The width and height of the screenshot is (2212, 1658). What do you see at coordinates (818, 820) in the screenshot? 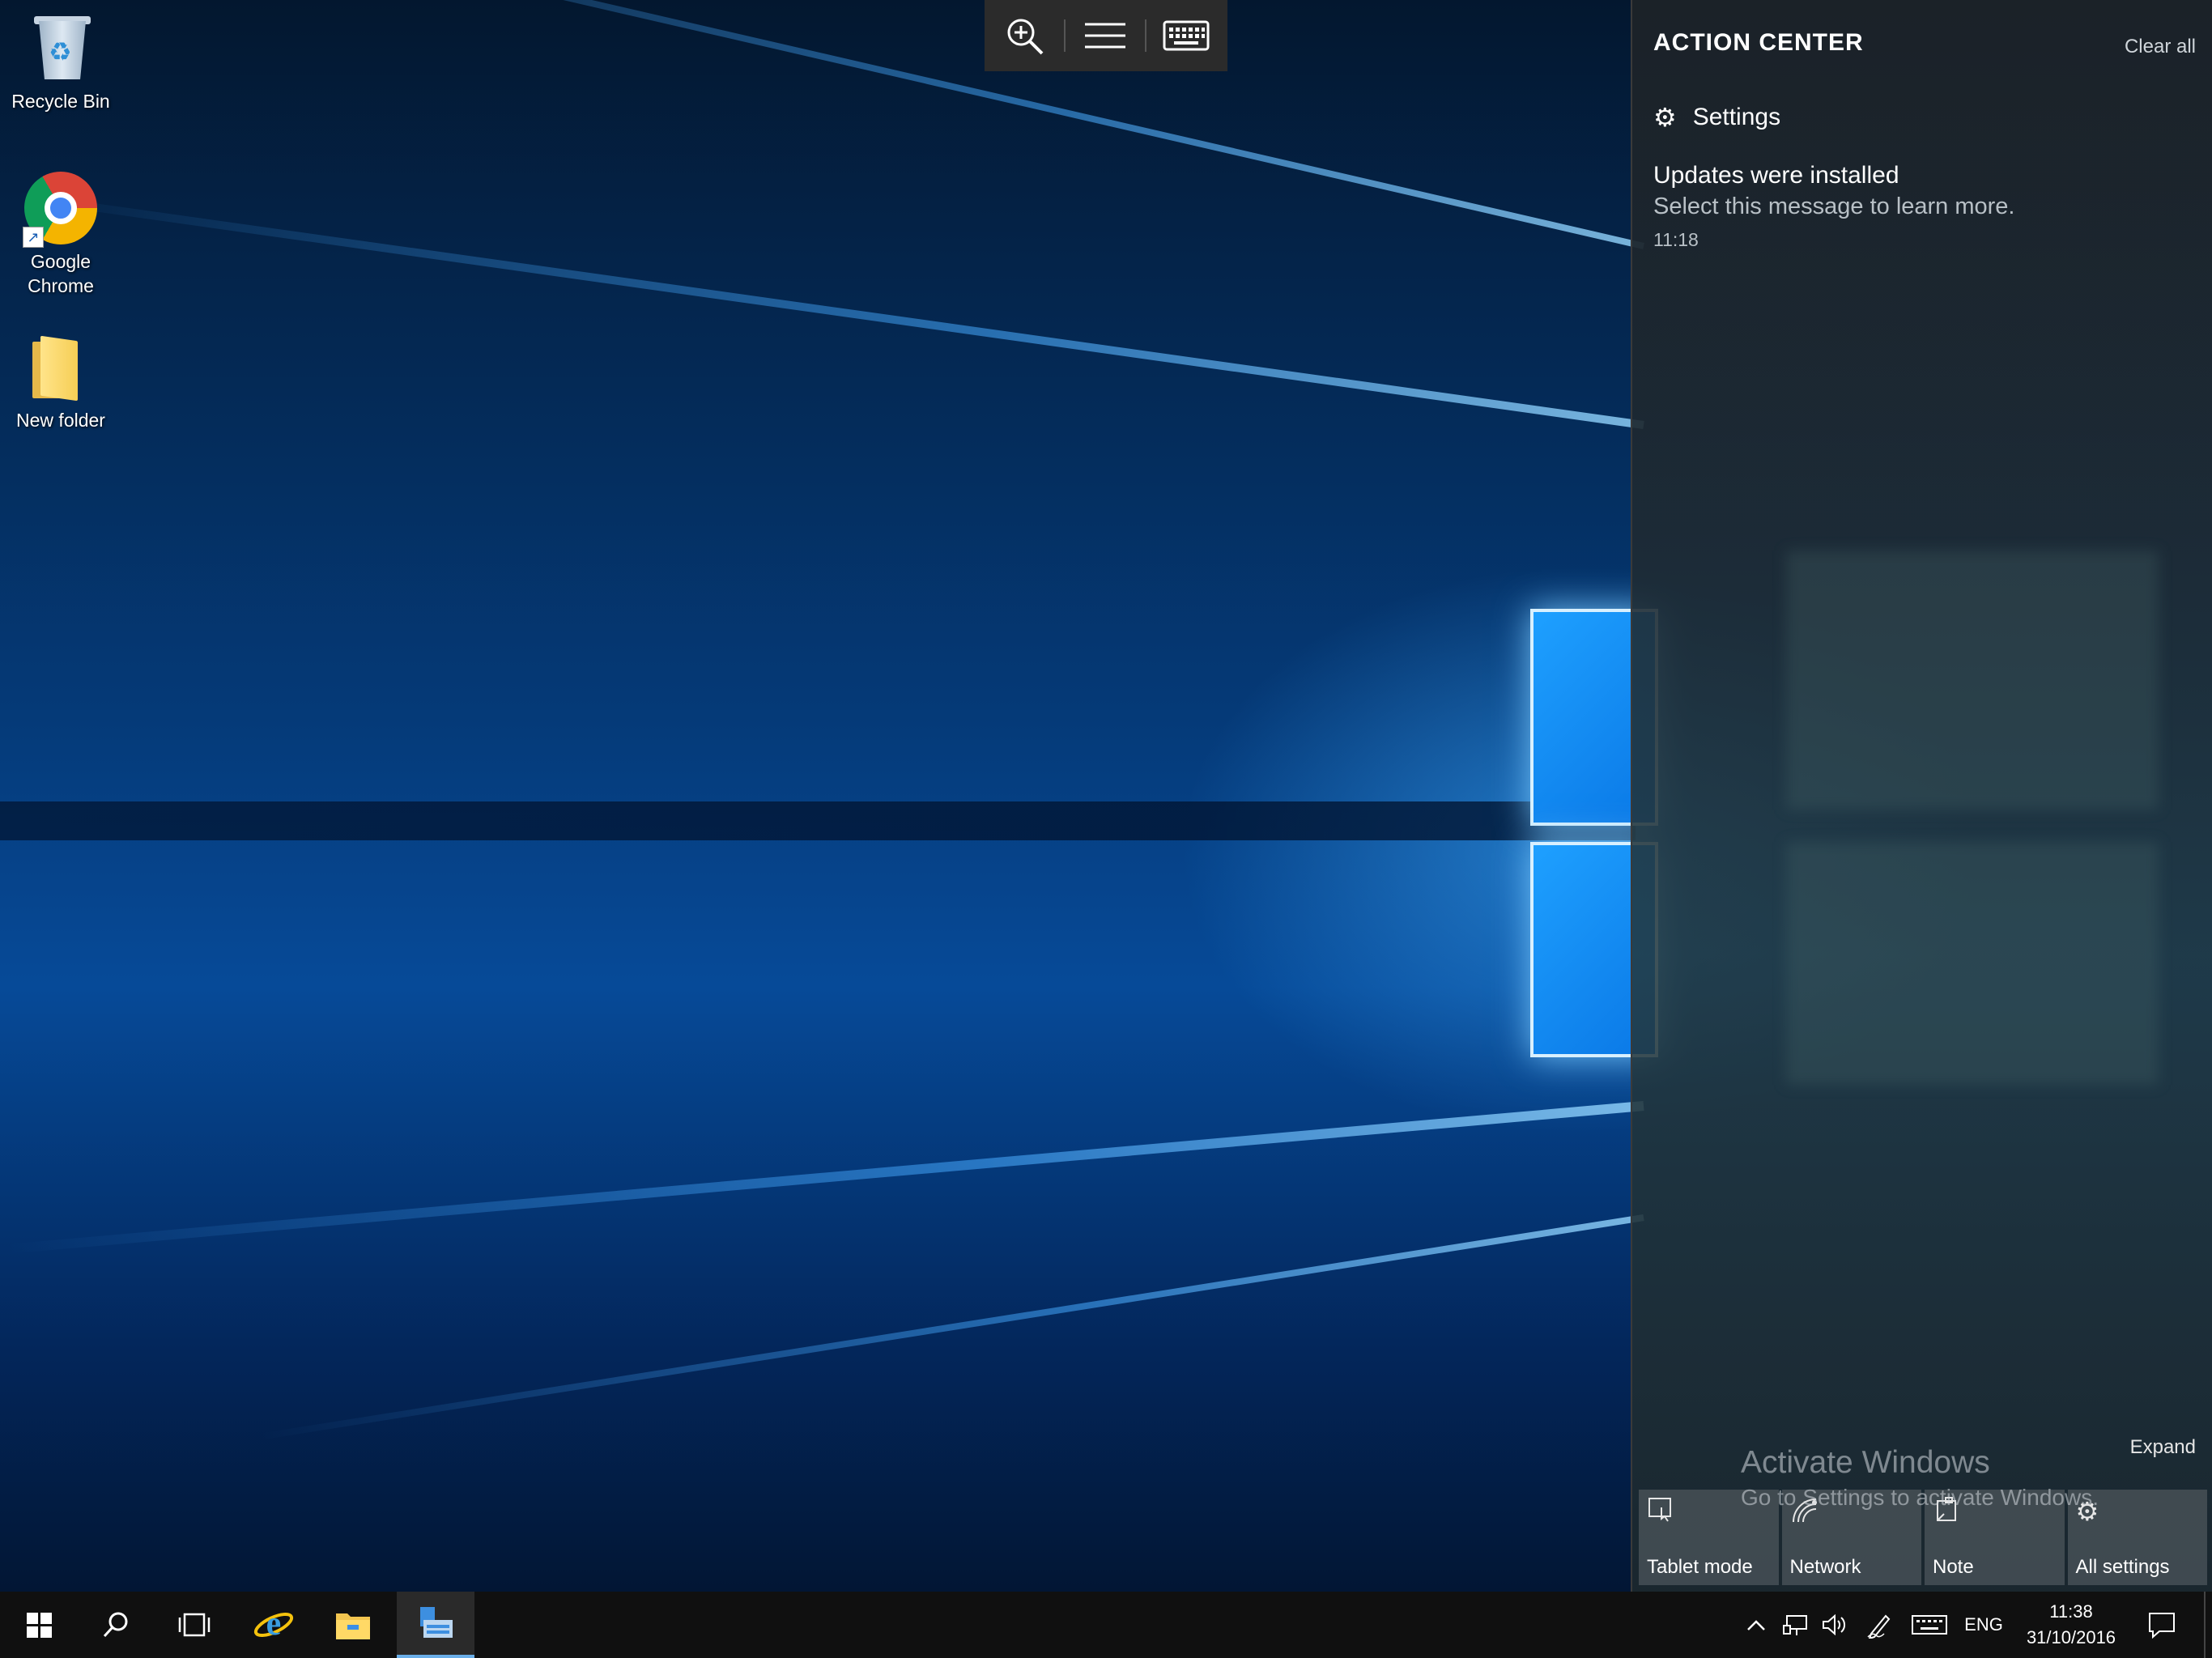
I see `wallpaper-divider` at bounding box center [818, 820].